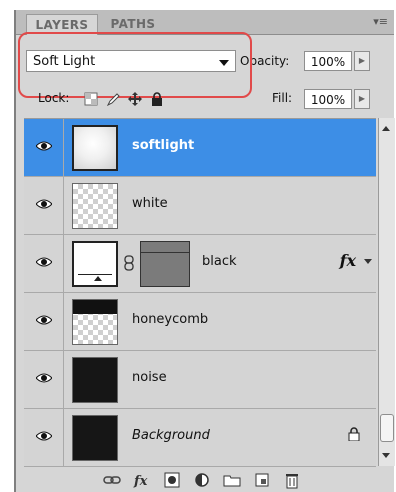 The image size is (396, 492). Describe the element at coordinates (91, 99) in the screenshot. I see `lock-transparent-icon` at that location.